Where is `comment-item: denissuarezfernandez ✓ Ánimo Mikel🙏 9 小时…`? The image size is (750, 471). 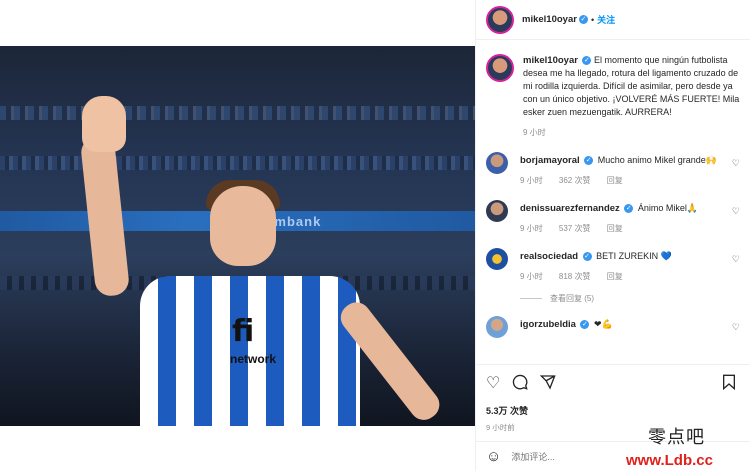 comment-item: denissuarezfernandez ✓ Ánimo Mikel🙏 9 小时… is located at coordinates (613, 217).